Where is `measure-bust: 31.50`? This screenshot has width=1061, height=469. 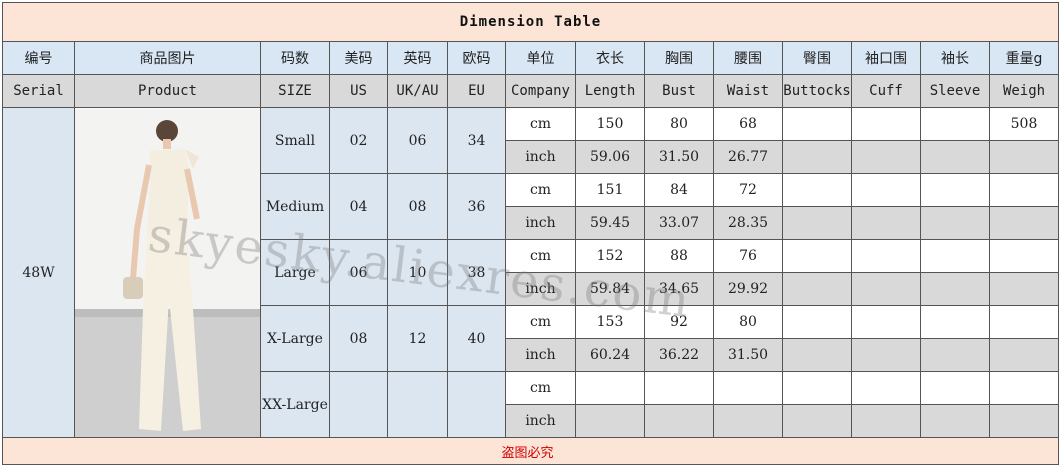 measure-bust: 31.50 is located at coordinates (679, 157).